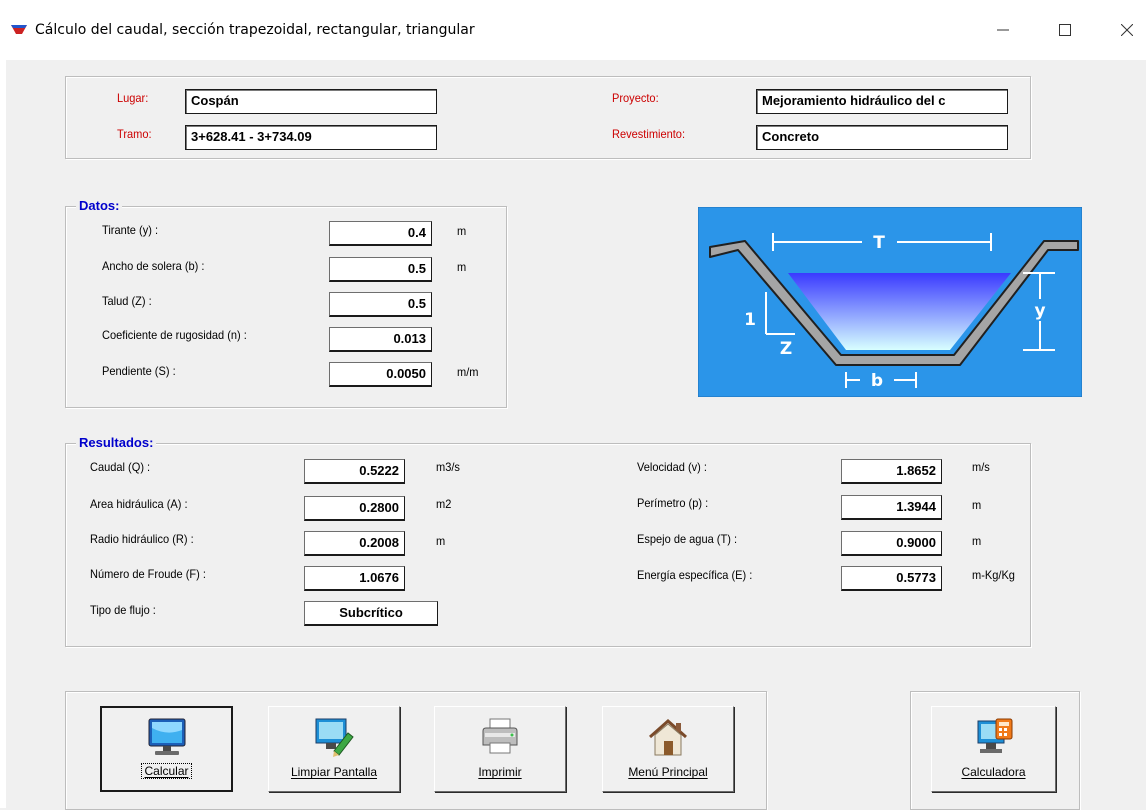  What do you see at coordinates (130, 230) in the screenshot?
I see `tirante-label: Tirante (y) :` at bounding box center [130, 230].